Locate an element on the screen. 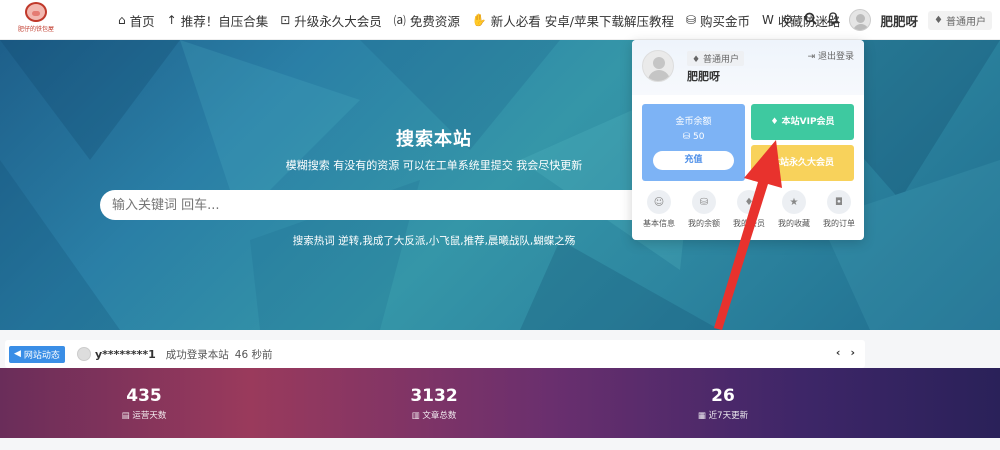 The width and height of the screenshot is (1000, 450). free-icon: ⒜ is located at coordinates (399, 20).